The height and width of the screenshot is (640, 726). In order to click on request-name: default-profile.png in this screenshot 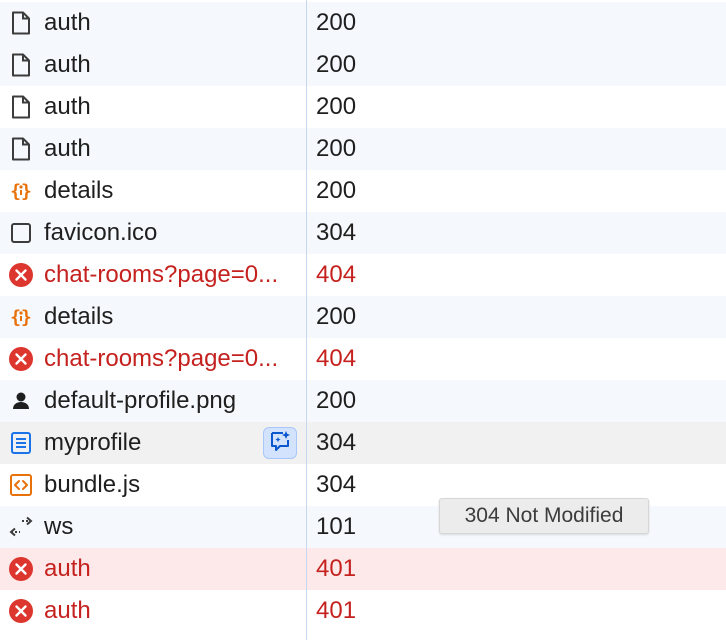, I will do `click(140, 400)`.